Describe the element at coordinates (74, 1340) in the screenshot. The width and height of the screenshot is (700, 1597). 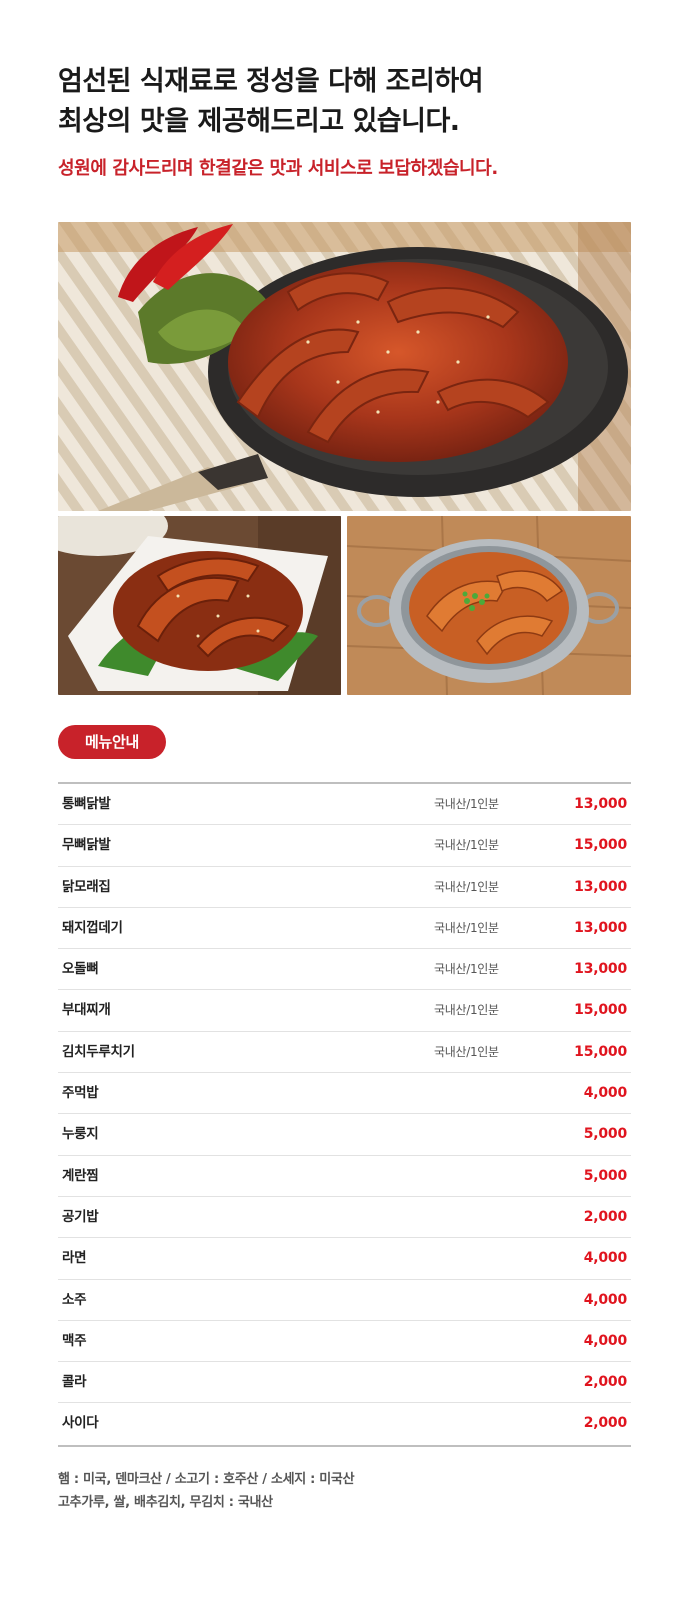
I see `menu-item-name: 맥주` at that location.